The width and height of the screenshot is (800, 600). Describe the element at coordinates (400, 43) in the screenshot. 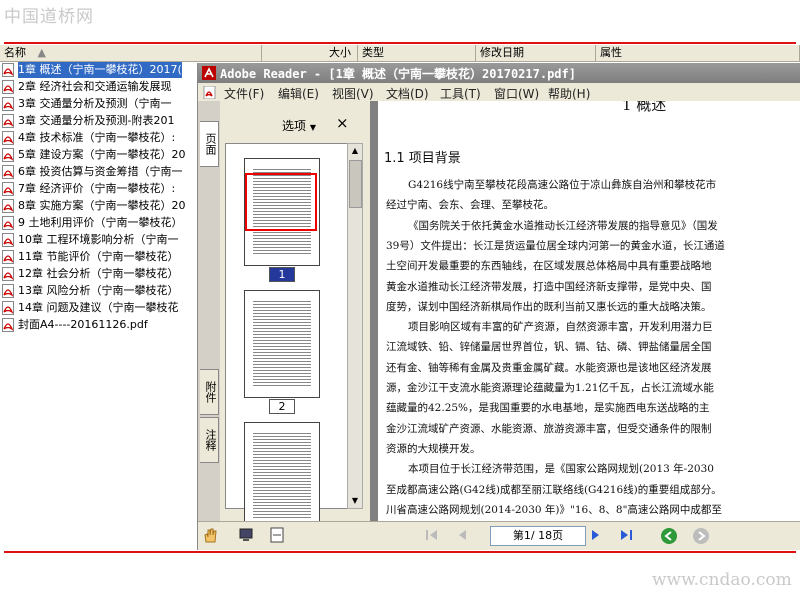

I see `red-divider-top` at that location.